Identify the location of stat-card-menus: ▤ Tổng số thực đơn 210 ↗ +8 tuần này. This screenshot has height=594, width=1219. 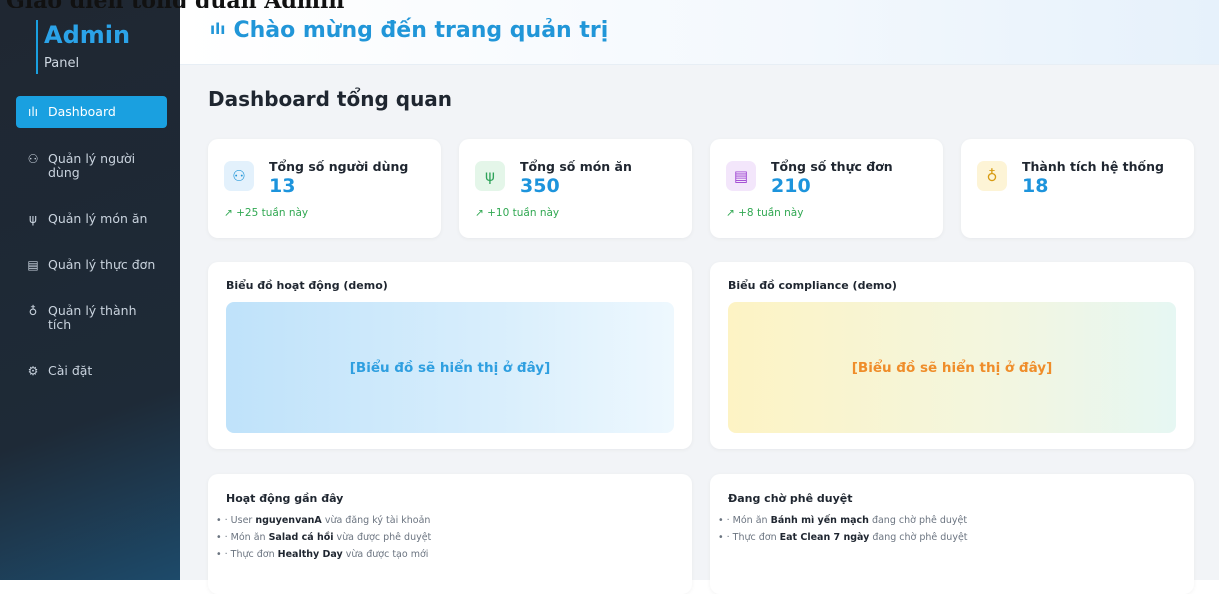
(826, 188).